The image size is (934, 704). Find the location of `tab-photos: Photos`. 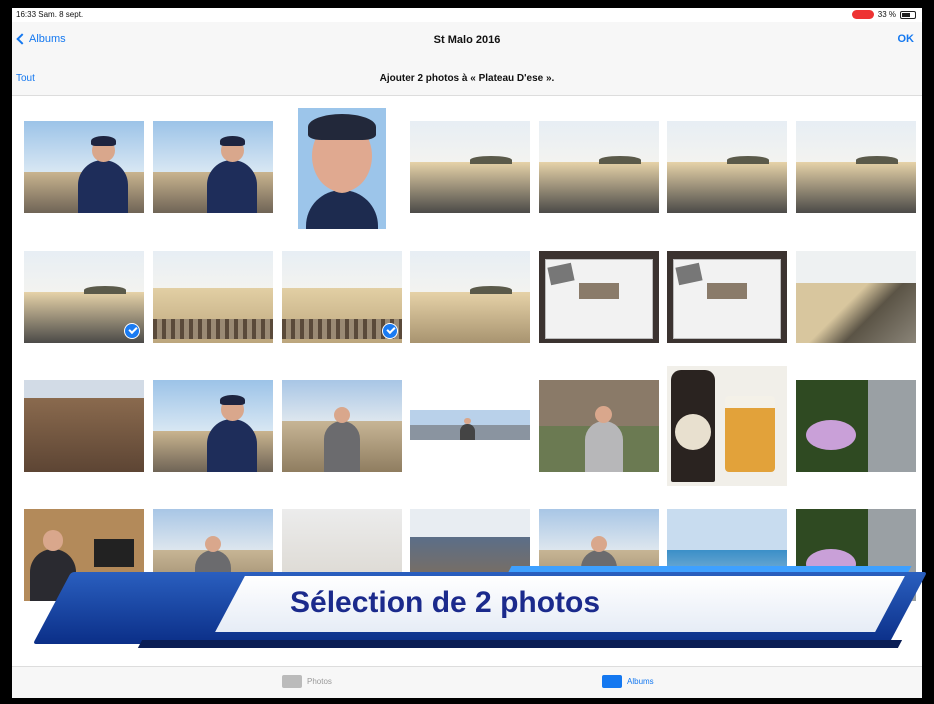

tab-photos: Photos is located at coordinates (307, 681).